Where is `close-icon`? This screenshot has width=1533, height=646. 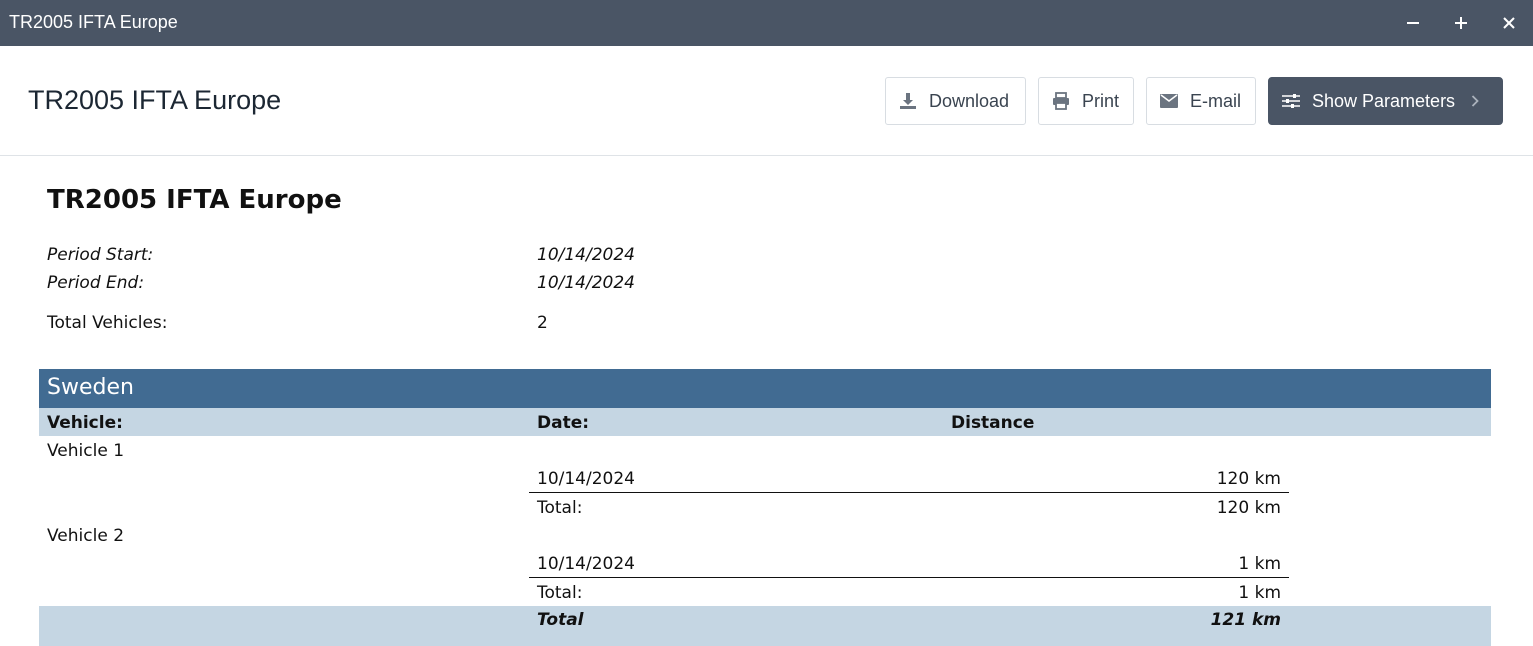
close-icon is located at coordinates (1509, 23).